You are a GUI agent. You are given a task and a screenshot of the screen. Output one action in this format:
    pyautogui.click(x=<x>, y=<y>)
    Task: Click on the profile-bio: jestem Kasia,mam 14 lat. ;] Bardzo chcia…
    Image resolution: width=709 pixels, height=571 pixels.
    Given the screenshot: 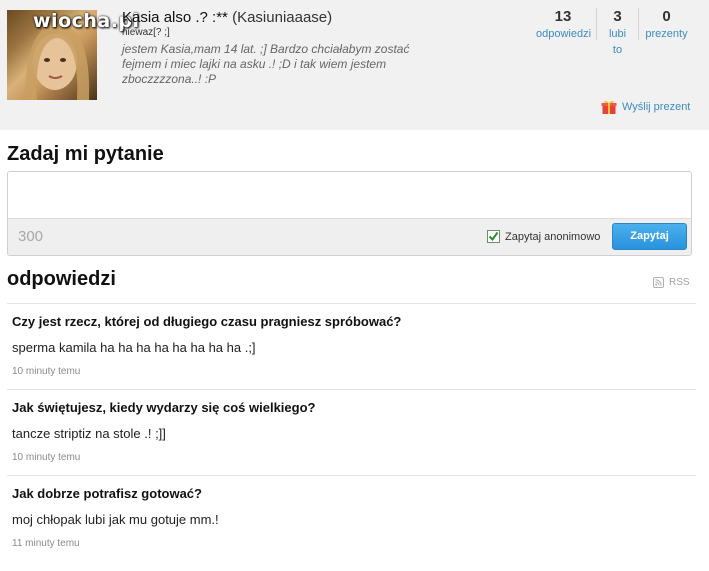 What is the action you would take?
    pyautogui.click(x=266, y=64)
    